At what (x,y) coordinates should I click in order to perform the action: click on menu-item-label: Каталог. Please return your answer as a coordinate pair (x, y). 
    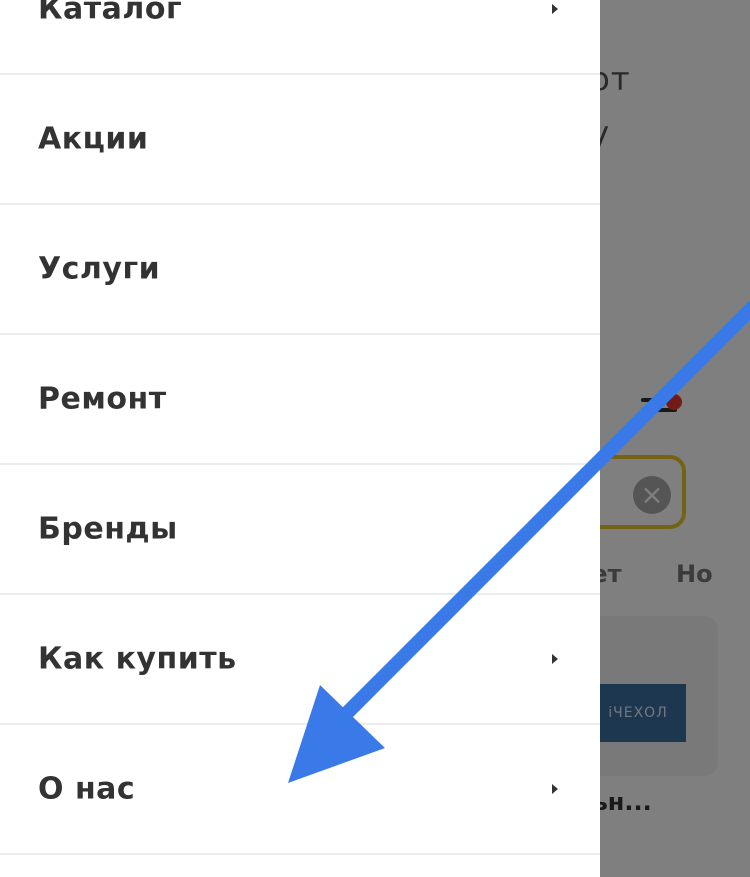
    Looking at the image, I should click on (110, 13).